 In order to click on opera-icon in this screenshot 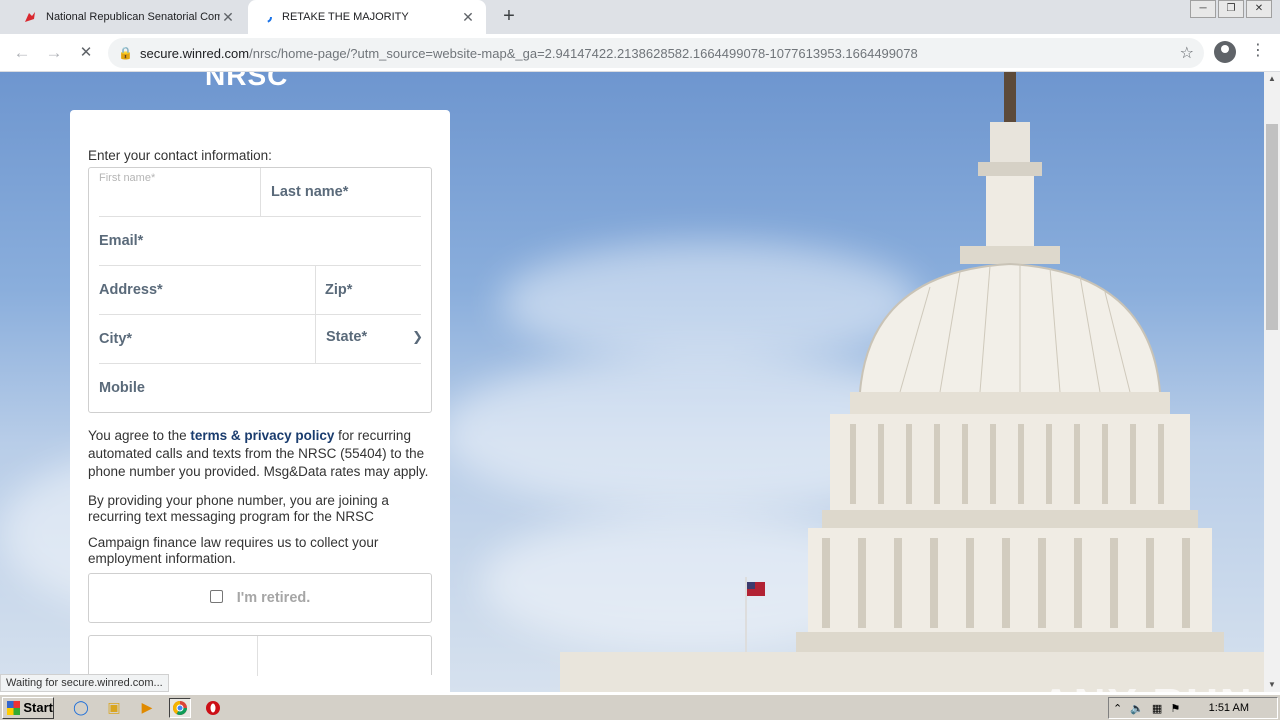, I will do `click(213, 708)`.